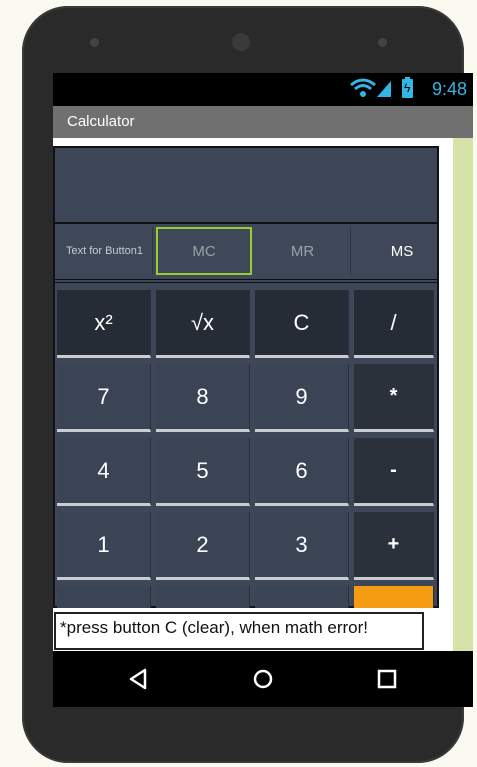 This screenshot has width=477, height=767. What do you see at coordinates (241, 42) in the screenshot?
I see `speaker-icon` at bounding box center [241, 42].